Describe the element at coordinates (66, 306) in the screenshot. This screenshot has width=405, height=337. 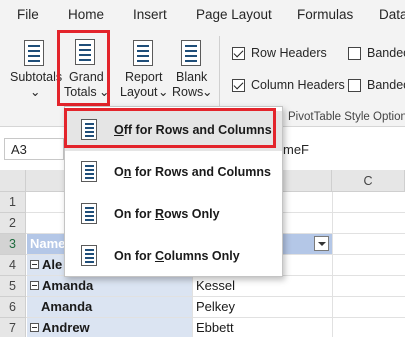
I see `cell-a6: Amanda` at that location.